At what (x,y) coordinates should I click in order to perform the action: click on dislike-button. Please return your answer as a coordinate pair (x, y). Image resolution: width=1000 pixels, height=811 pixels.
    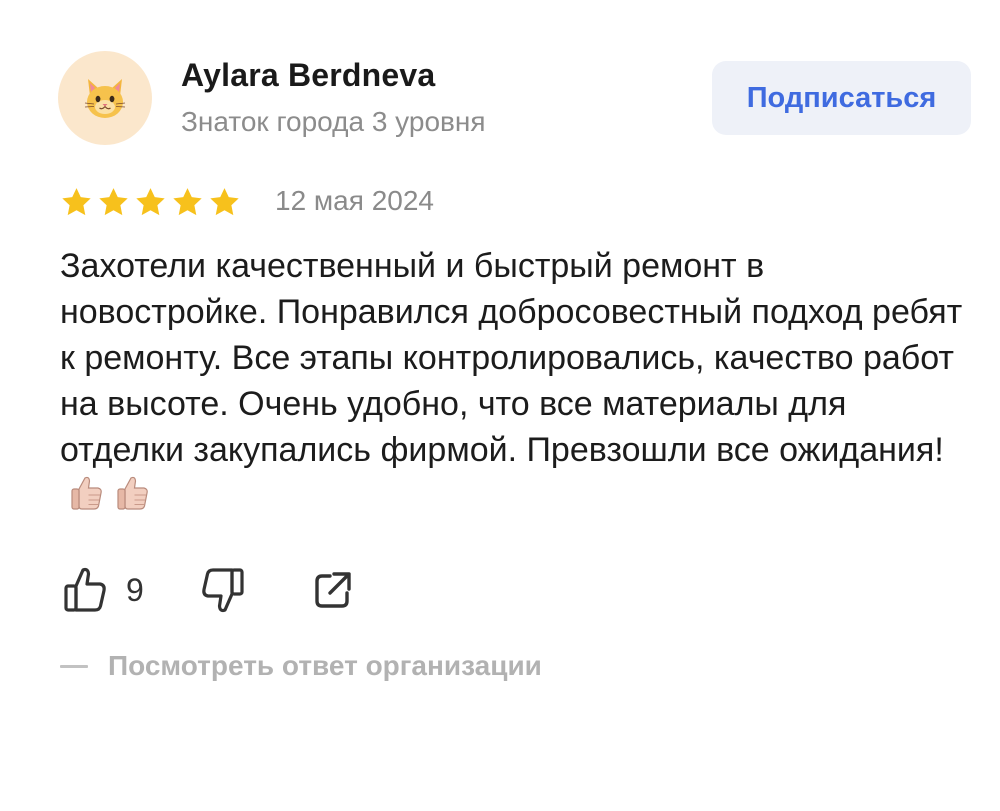
    Looking at the image, I should click on (223, 590).